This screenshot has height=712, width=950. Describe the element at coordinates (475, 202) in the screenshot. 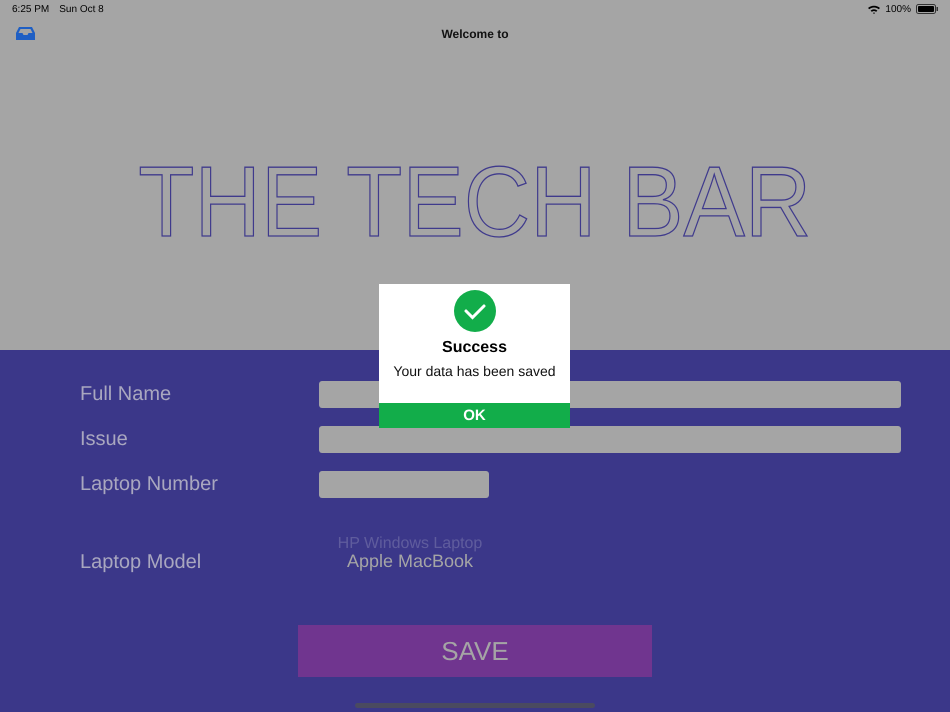

I see `app-title: THE TECH BAR` at that location.